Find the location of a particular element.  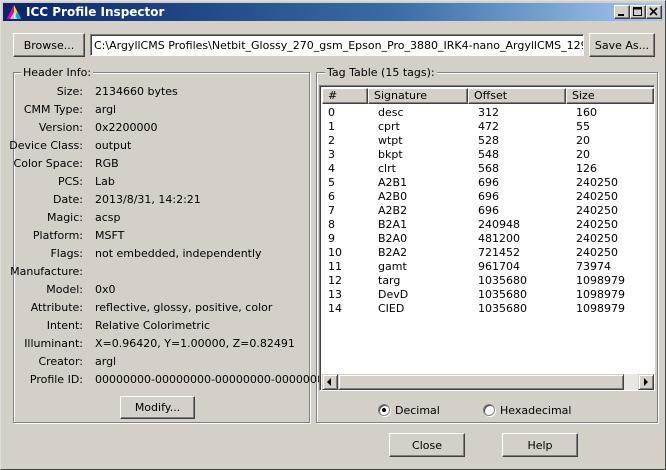

header-field-row: Flags: not embedded, independently is located at coordinates (158, 256).